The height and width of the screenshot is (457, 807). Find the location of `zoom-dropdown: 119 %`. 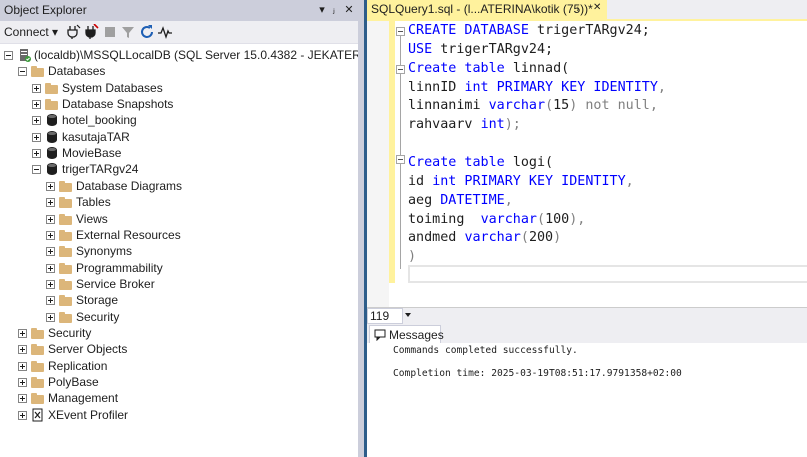

zoom-dropdown: 119 % is located at coordinates (385, 323).